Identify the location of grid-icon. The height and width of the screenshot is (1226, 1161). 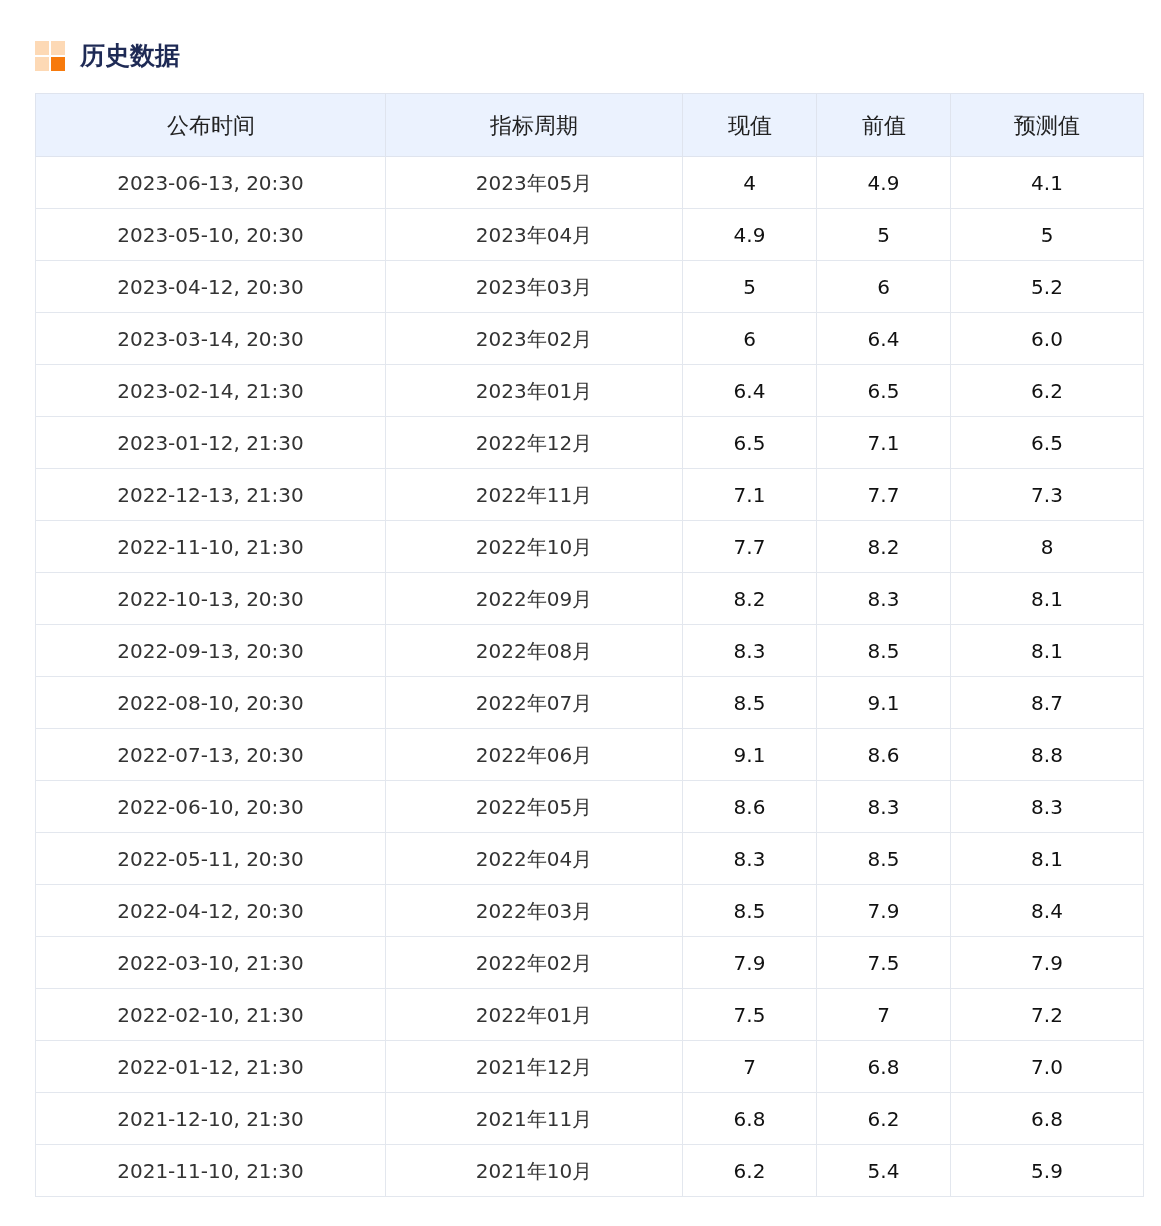
(50, 56).